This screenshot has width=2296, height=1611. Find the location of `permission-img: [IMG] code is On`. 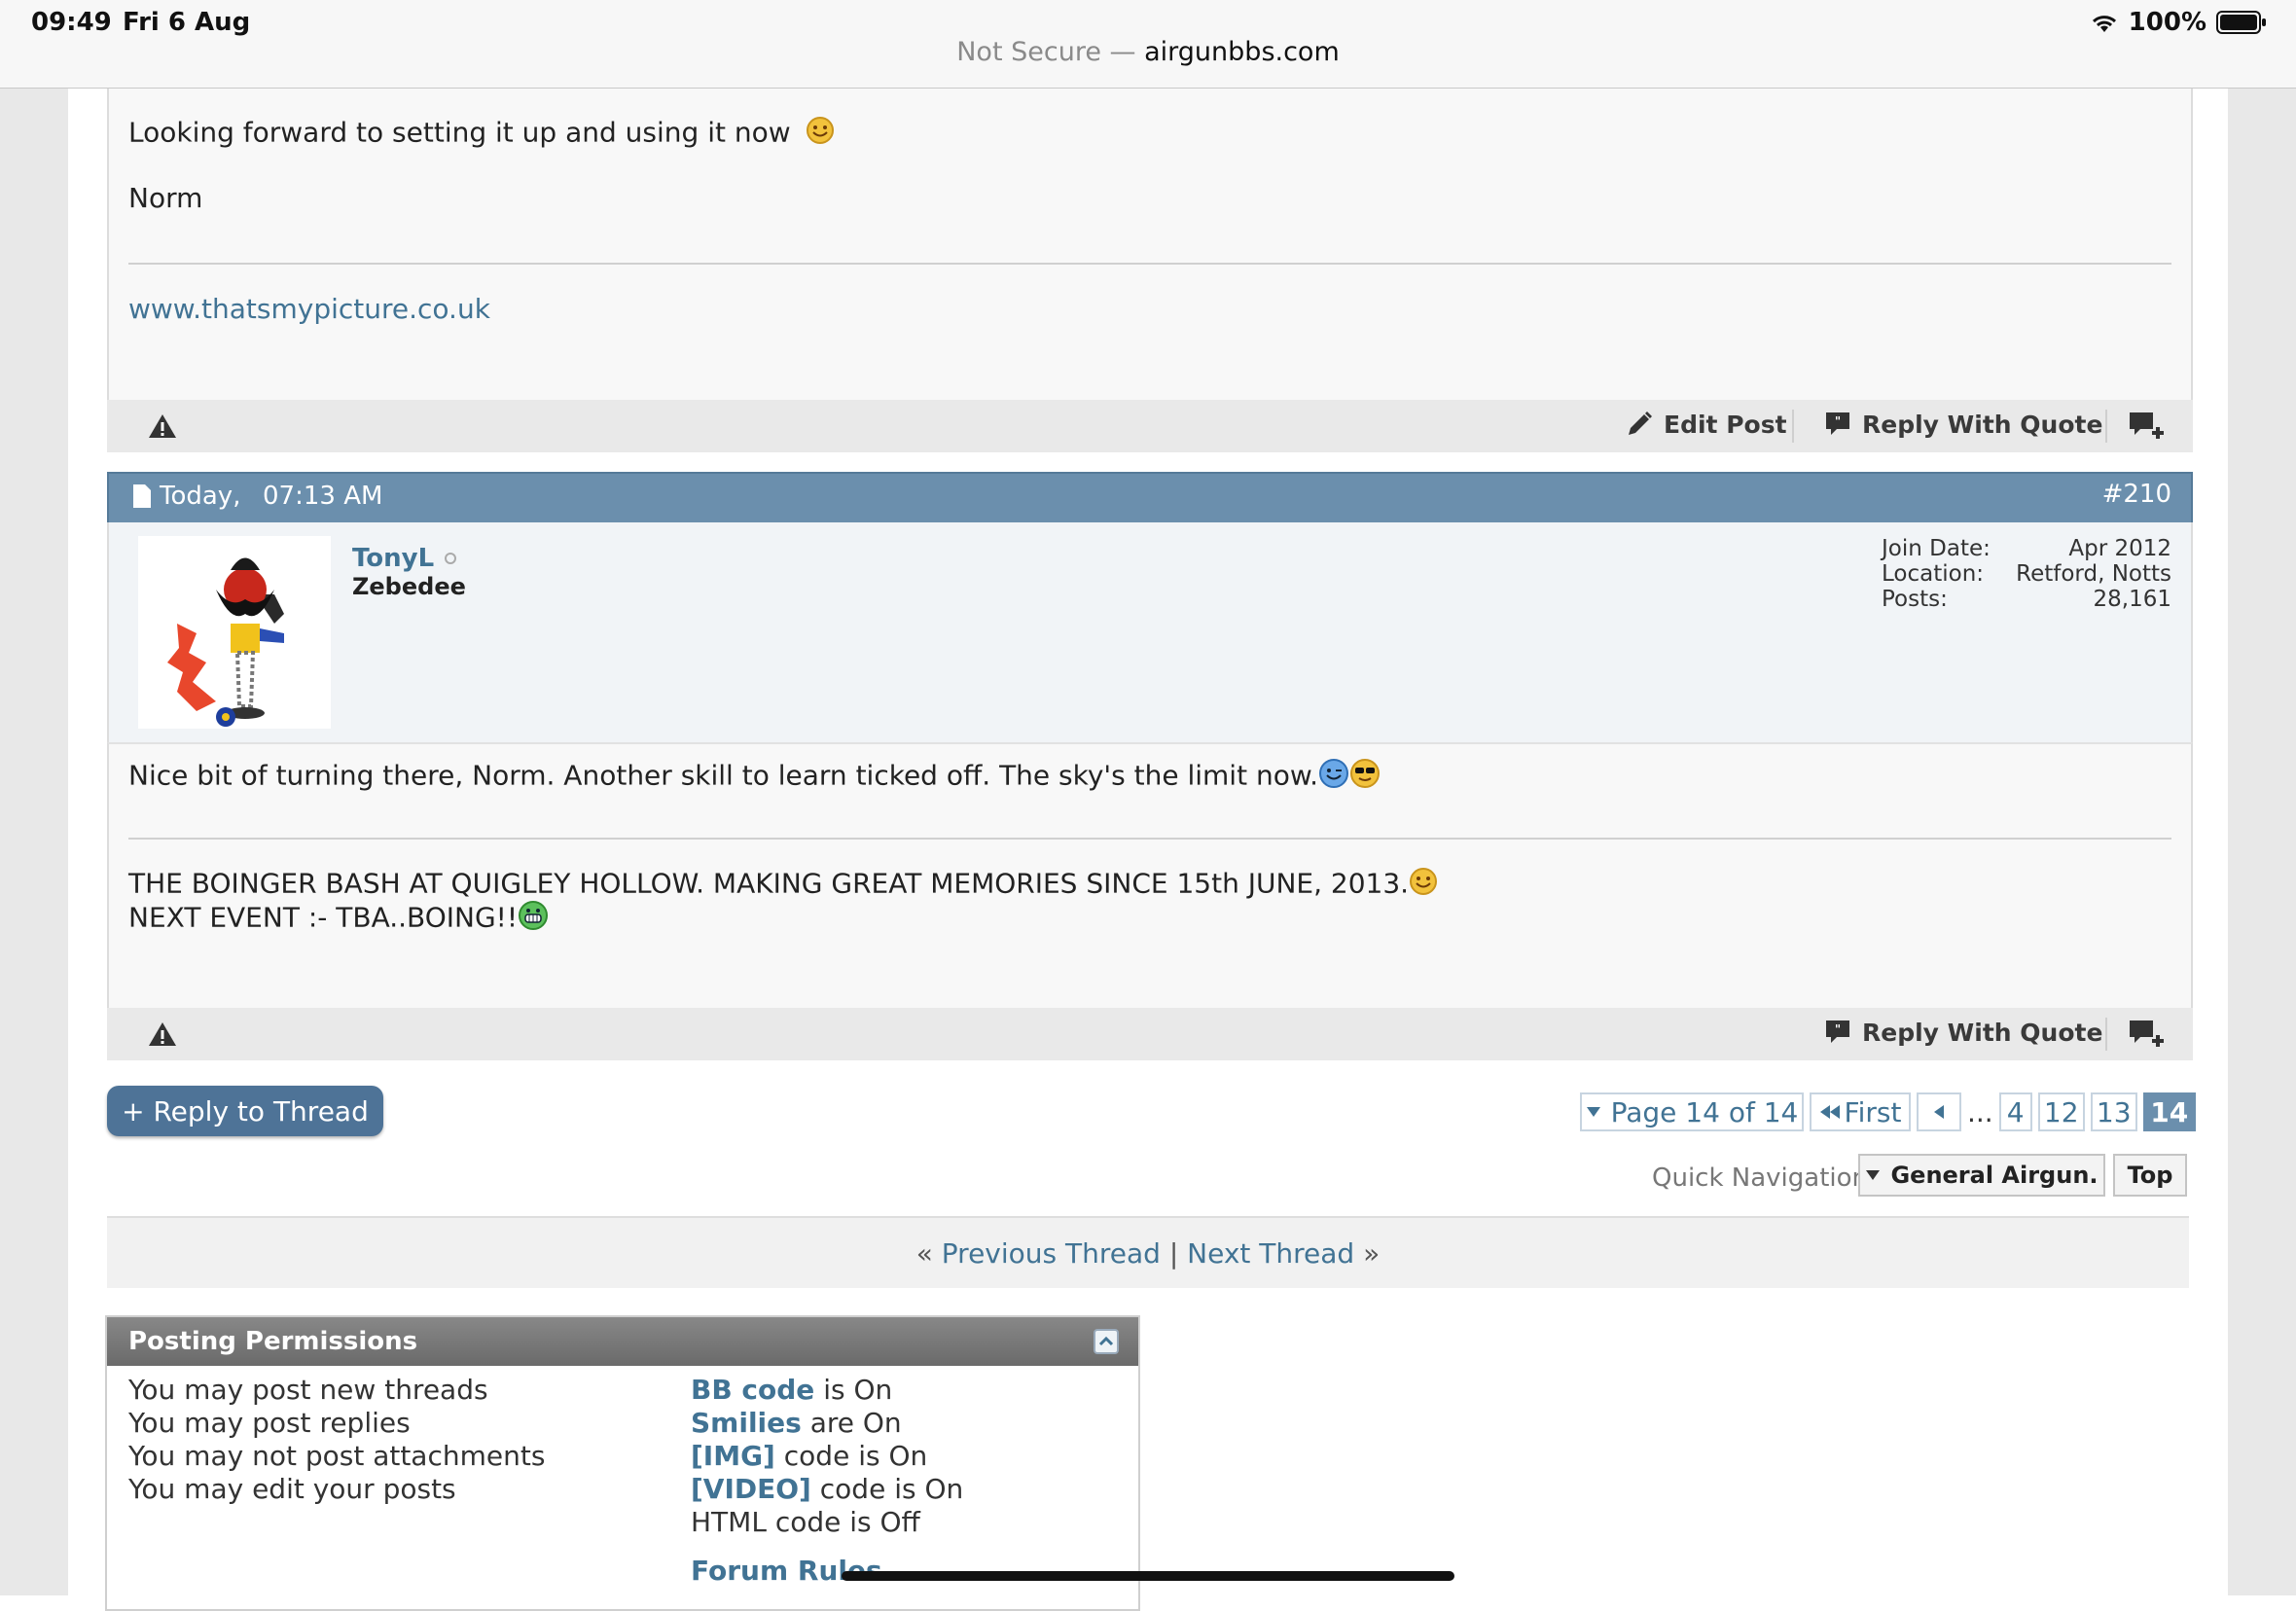

permission-img: [IMG] code is On is located at coordinates (809, 1456).